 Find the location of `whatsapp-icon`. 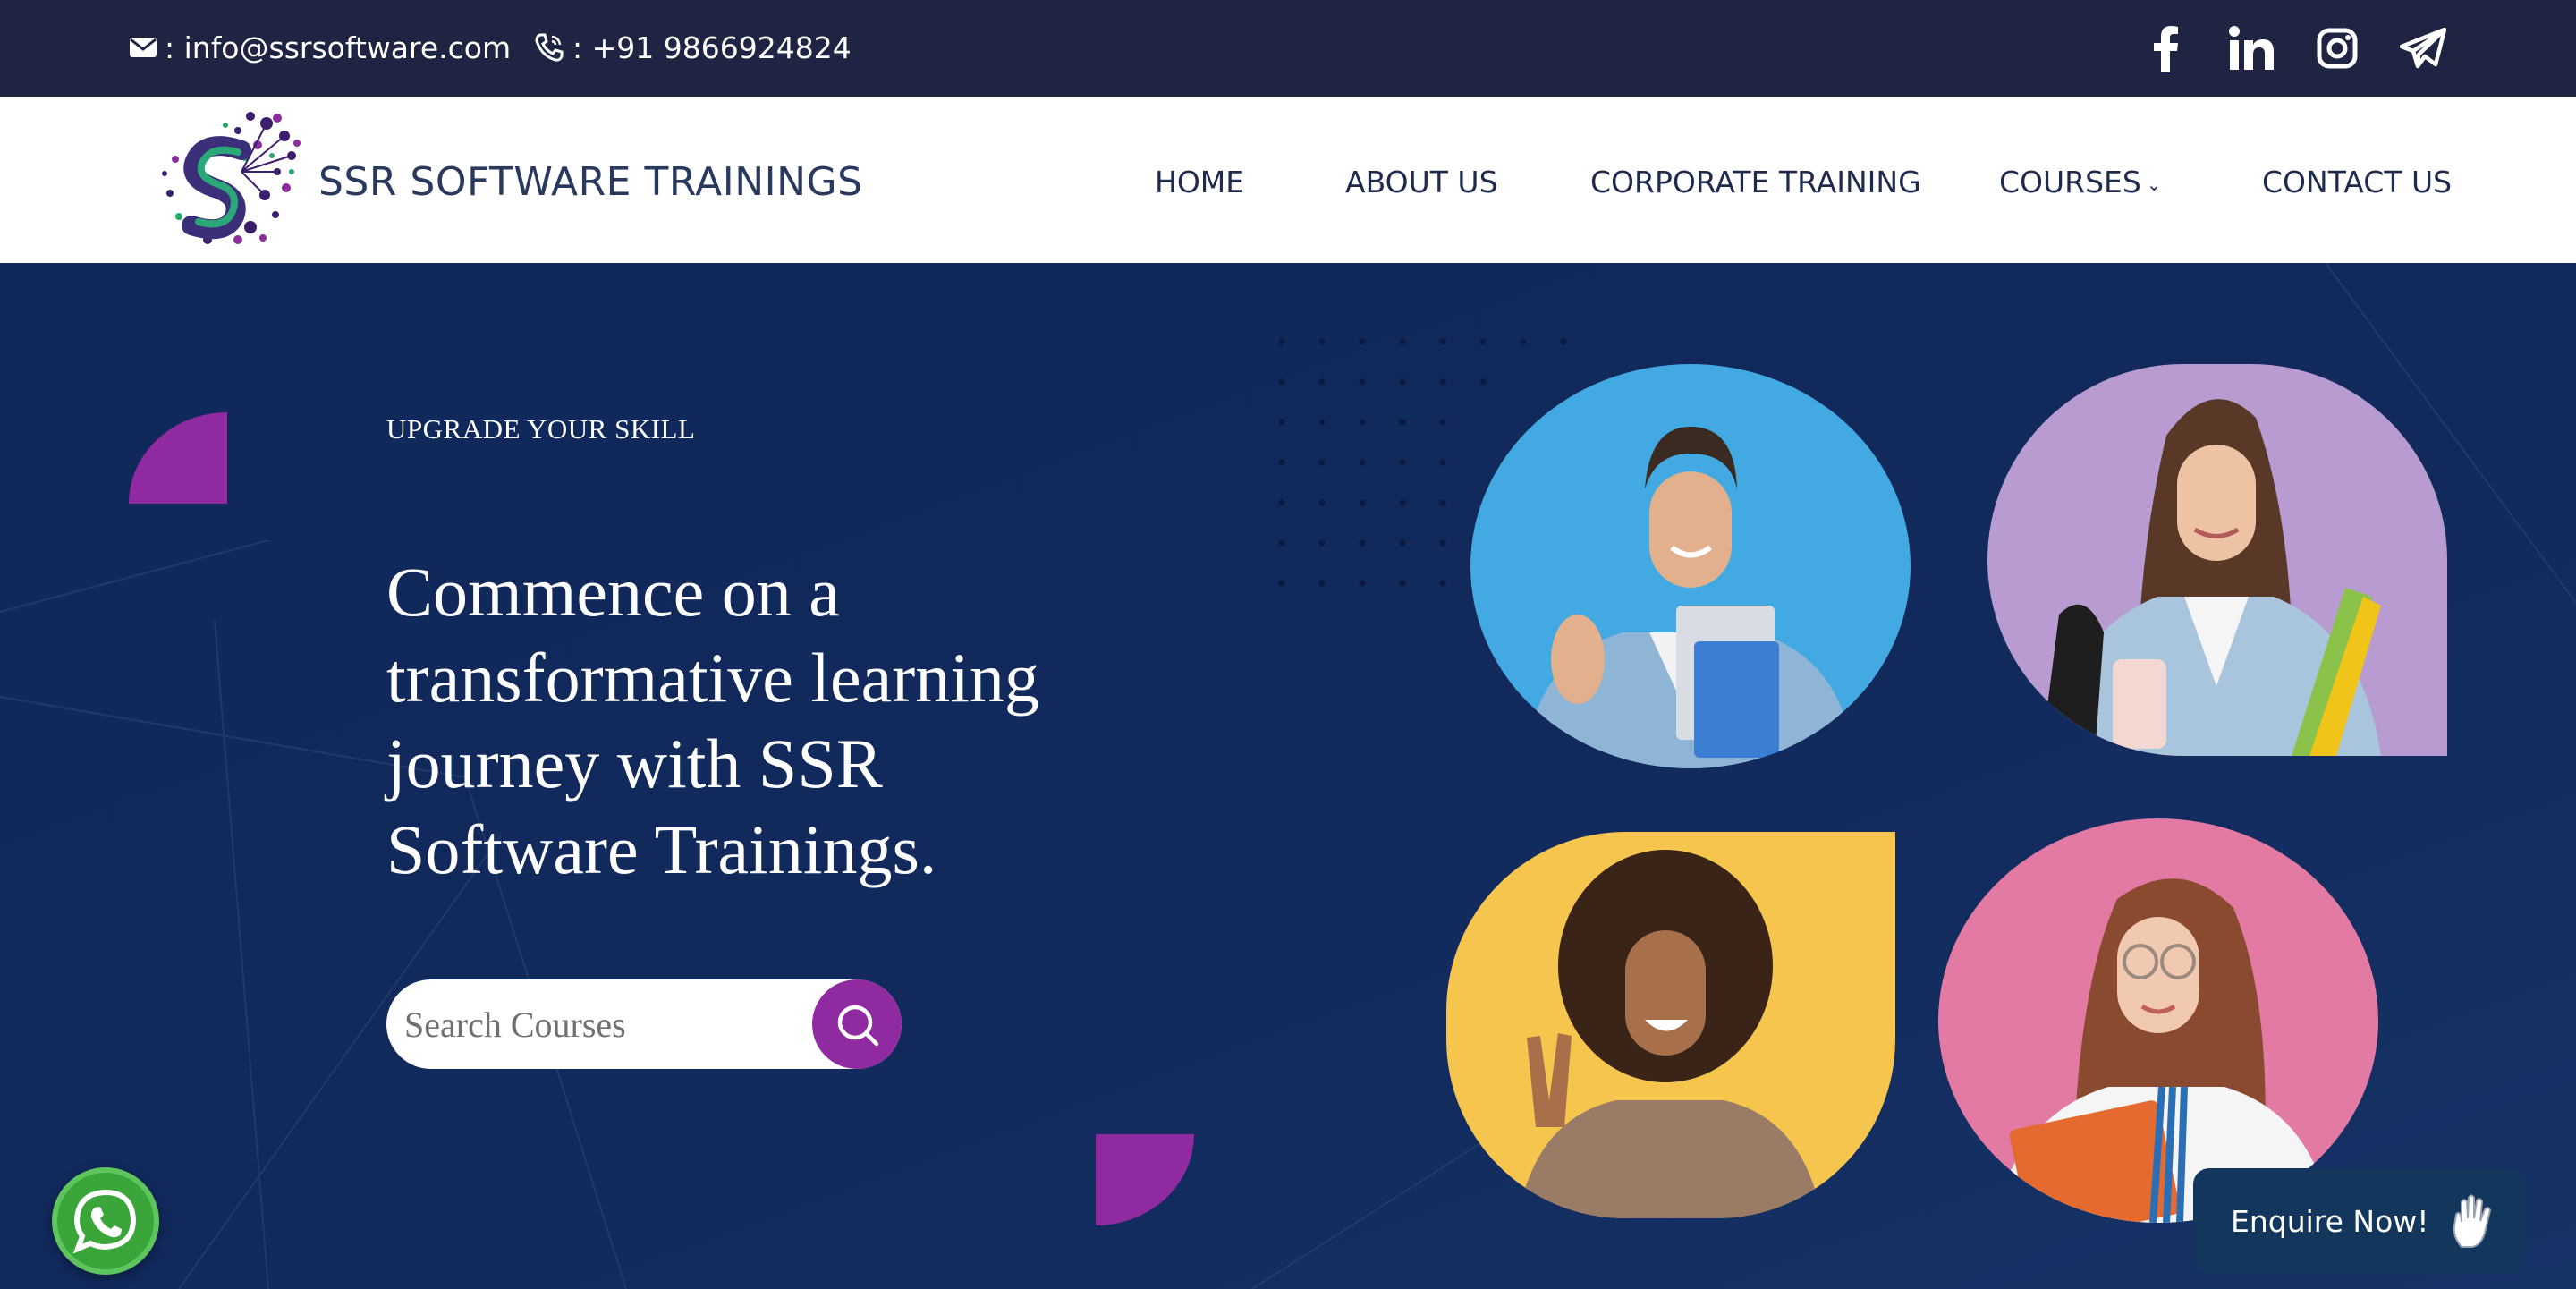

whatsapp-icon is located at coordinates (104, 1221).